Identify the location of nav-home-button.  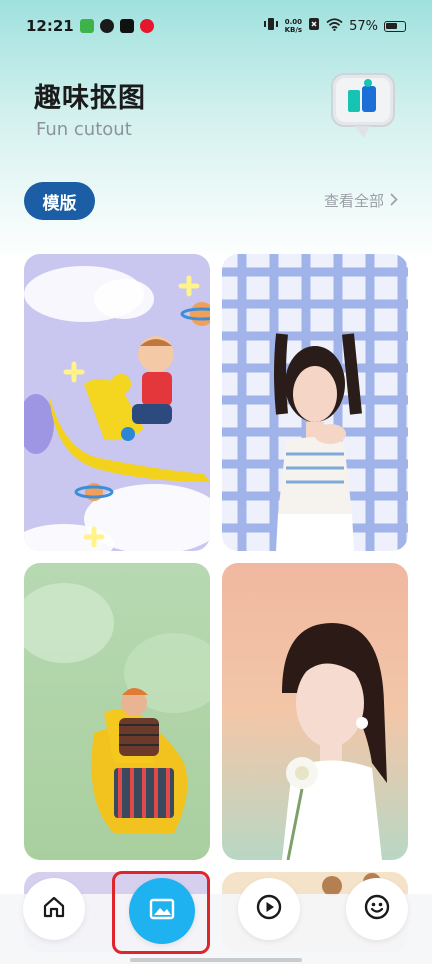
(54, 909).